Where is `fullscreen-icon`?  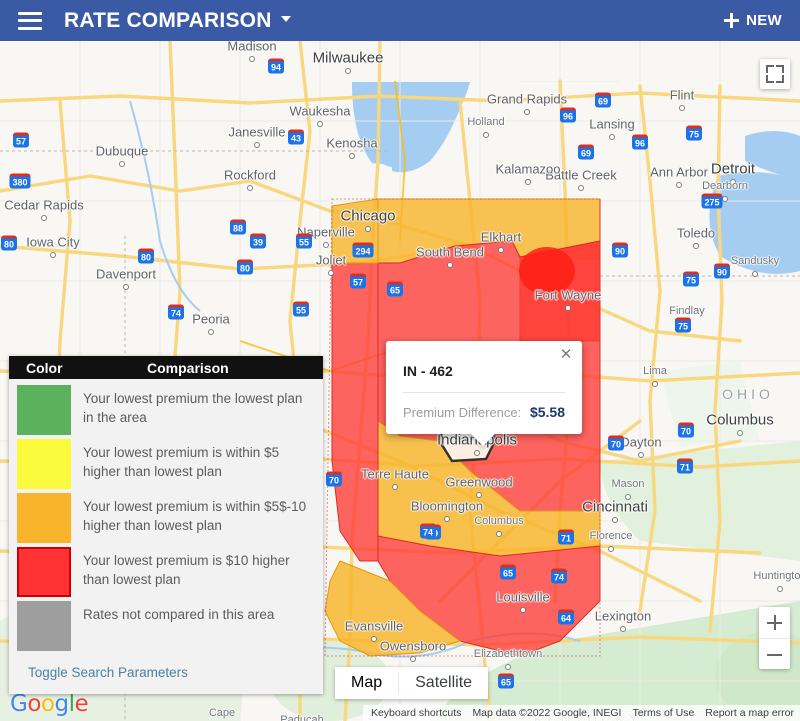 fullscreen-icon is located at coordinates (775, 74).